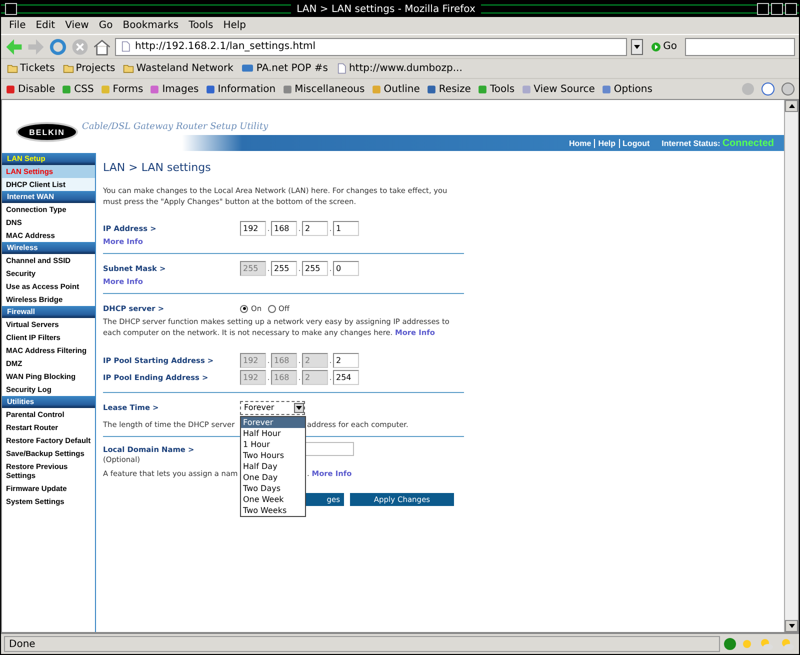  What do you see at coordinates (362, 644) in the screenshot?
I see `status-text: Done` at bounding box center [362, 644].